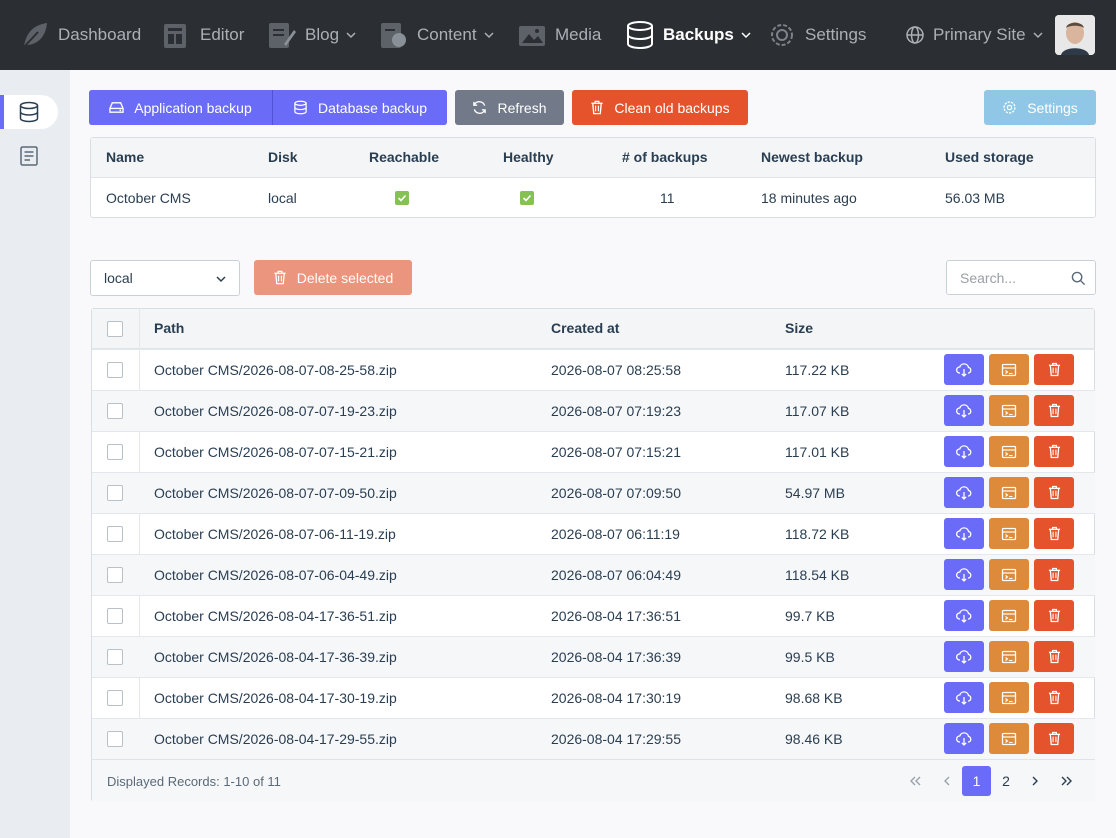 This screenshot has width=1116, height=838. Describe the element at coordinates (915, 781) in the screenshot. I see `first-page-button` at that location.